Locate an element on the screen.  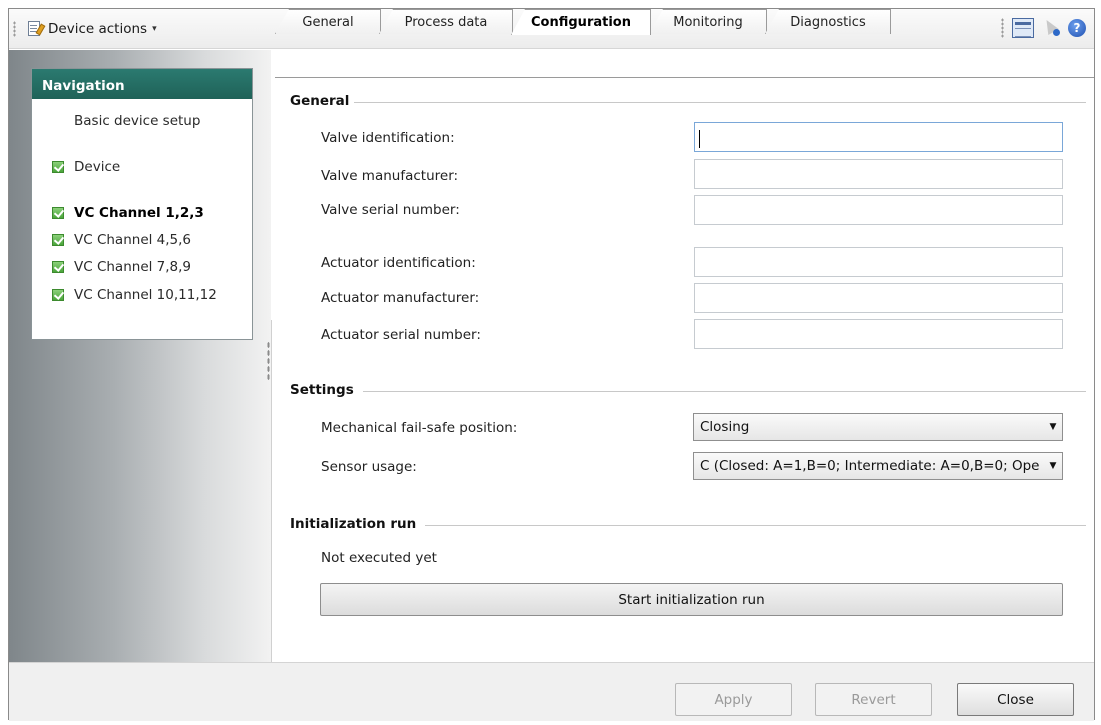
panel-splitter is located at coordinates (273, 356).